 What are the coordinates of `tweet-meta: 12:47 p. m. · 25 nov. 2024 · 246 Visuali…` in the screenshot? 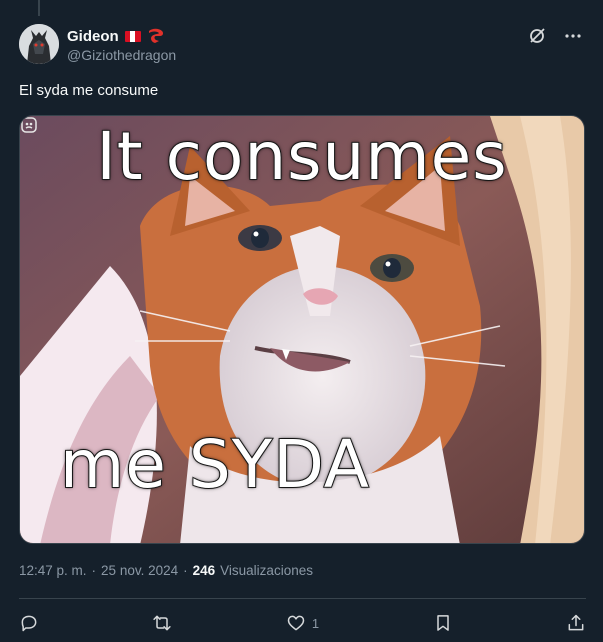 It's located at (166, 570).